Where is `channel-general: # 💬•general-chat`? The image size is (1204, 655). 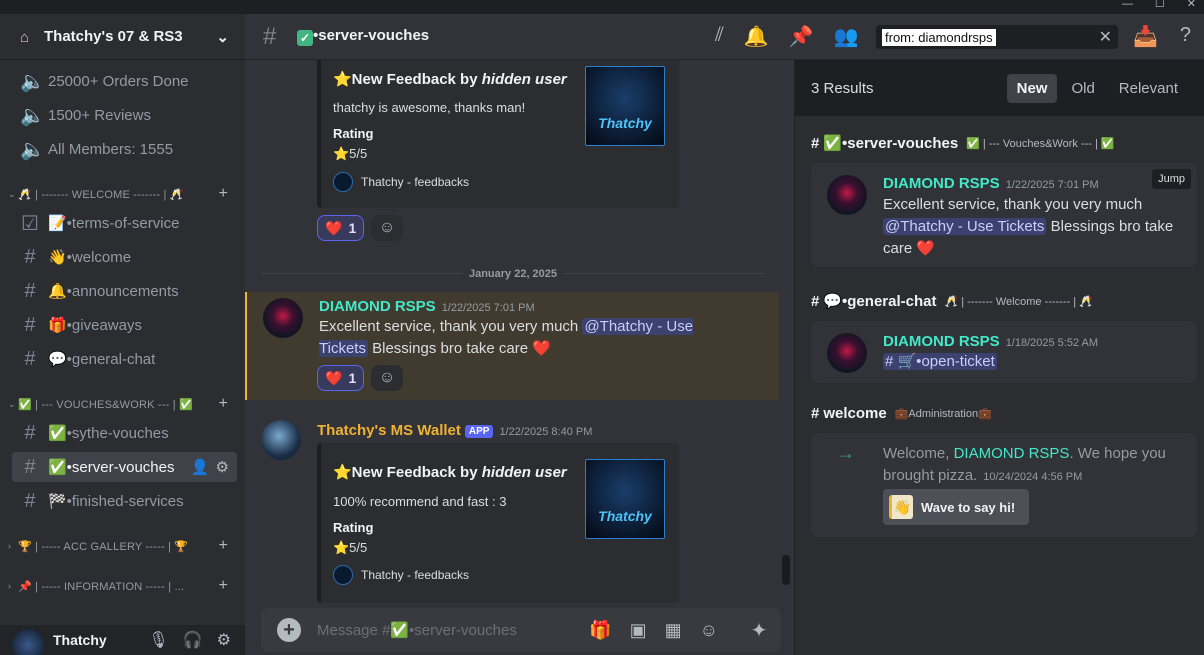
channel-general: # 💬•general-chat is located at coordinates (124, 359).